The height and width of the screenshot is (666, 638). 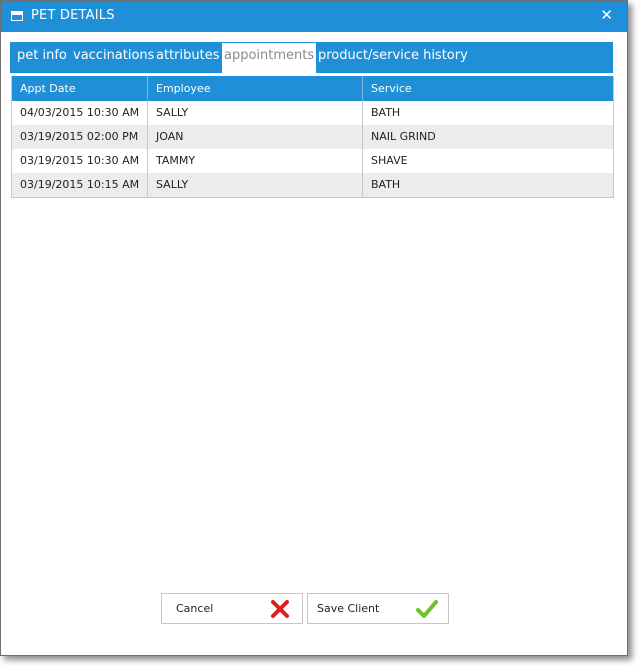 I want to click on cancel-button-label: Cancel, so click(x=195, y=608).